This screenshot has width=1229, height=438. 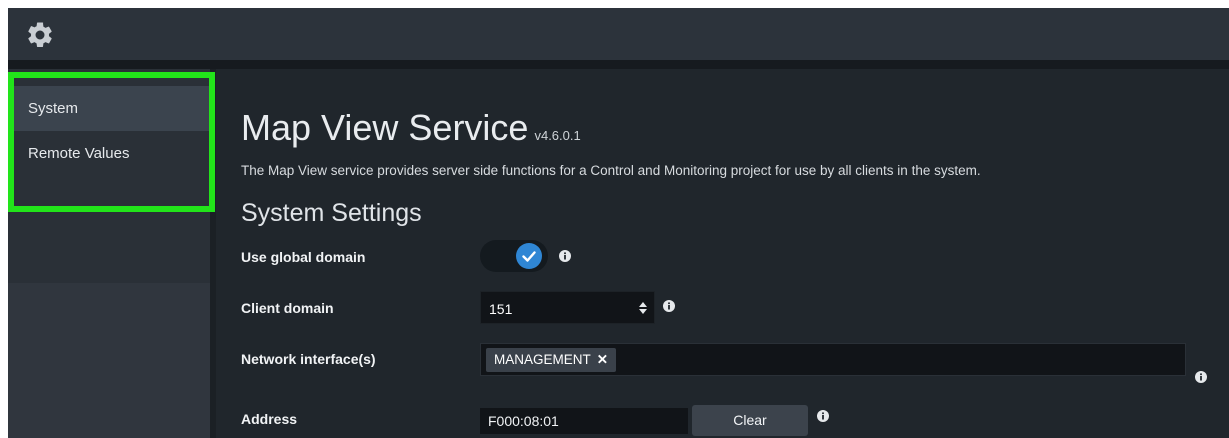 I want to click on client-domain-input: 151, so click(x=567, y=307).